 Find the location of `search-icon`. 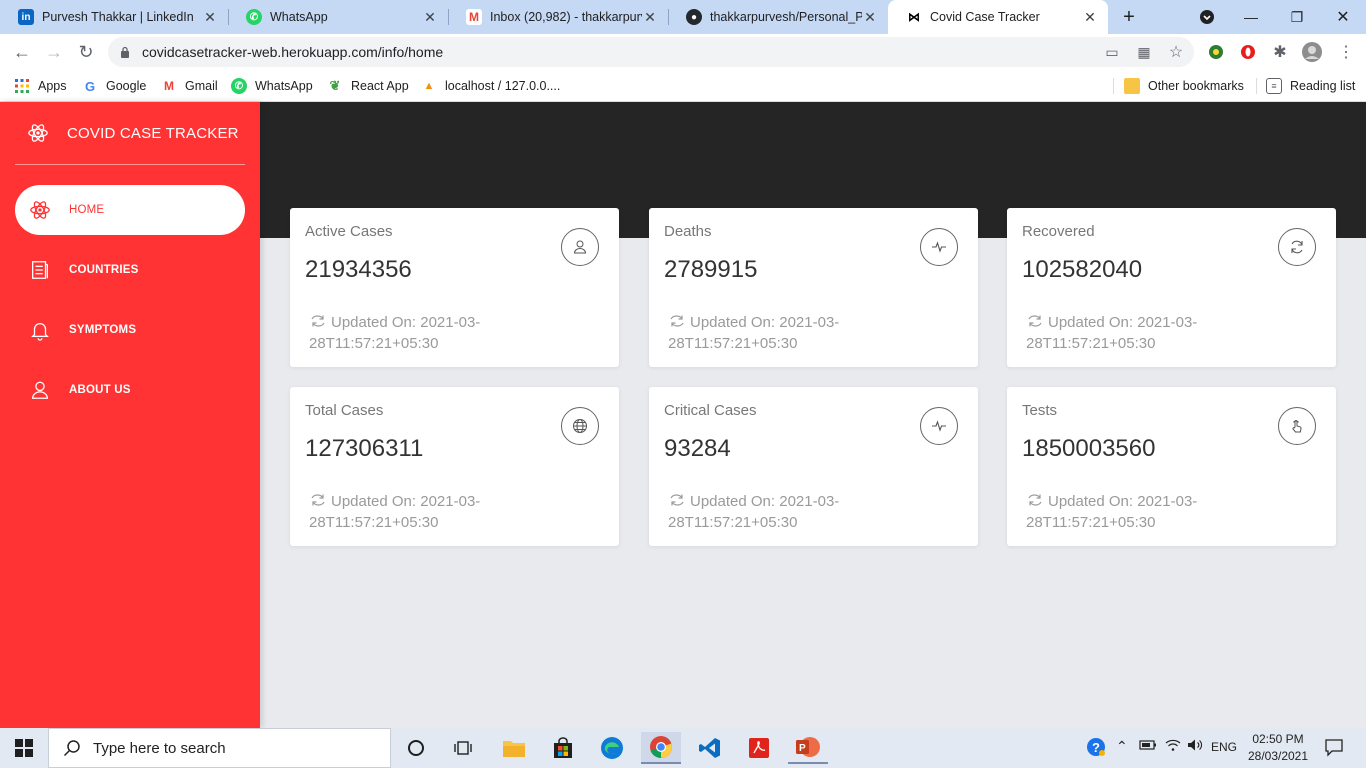

search-icon is located at coordinates (71, 748).